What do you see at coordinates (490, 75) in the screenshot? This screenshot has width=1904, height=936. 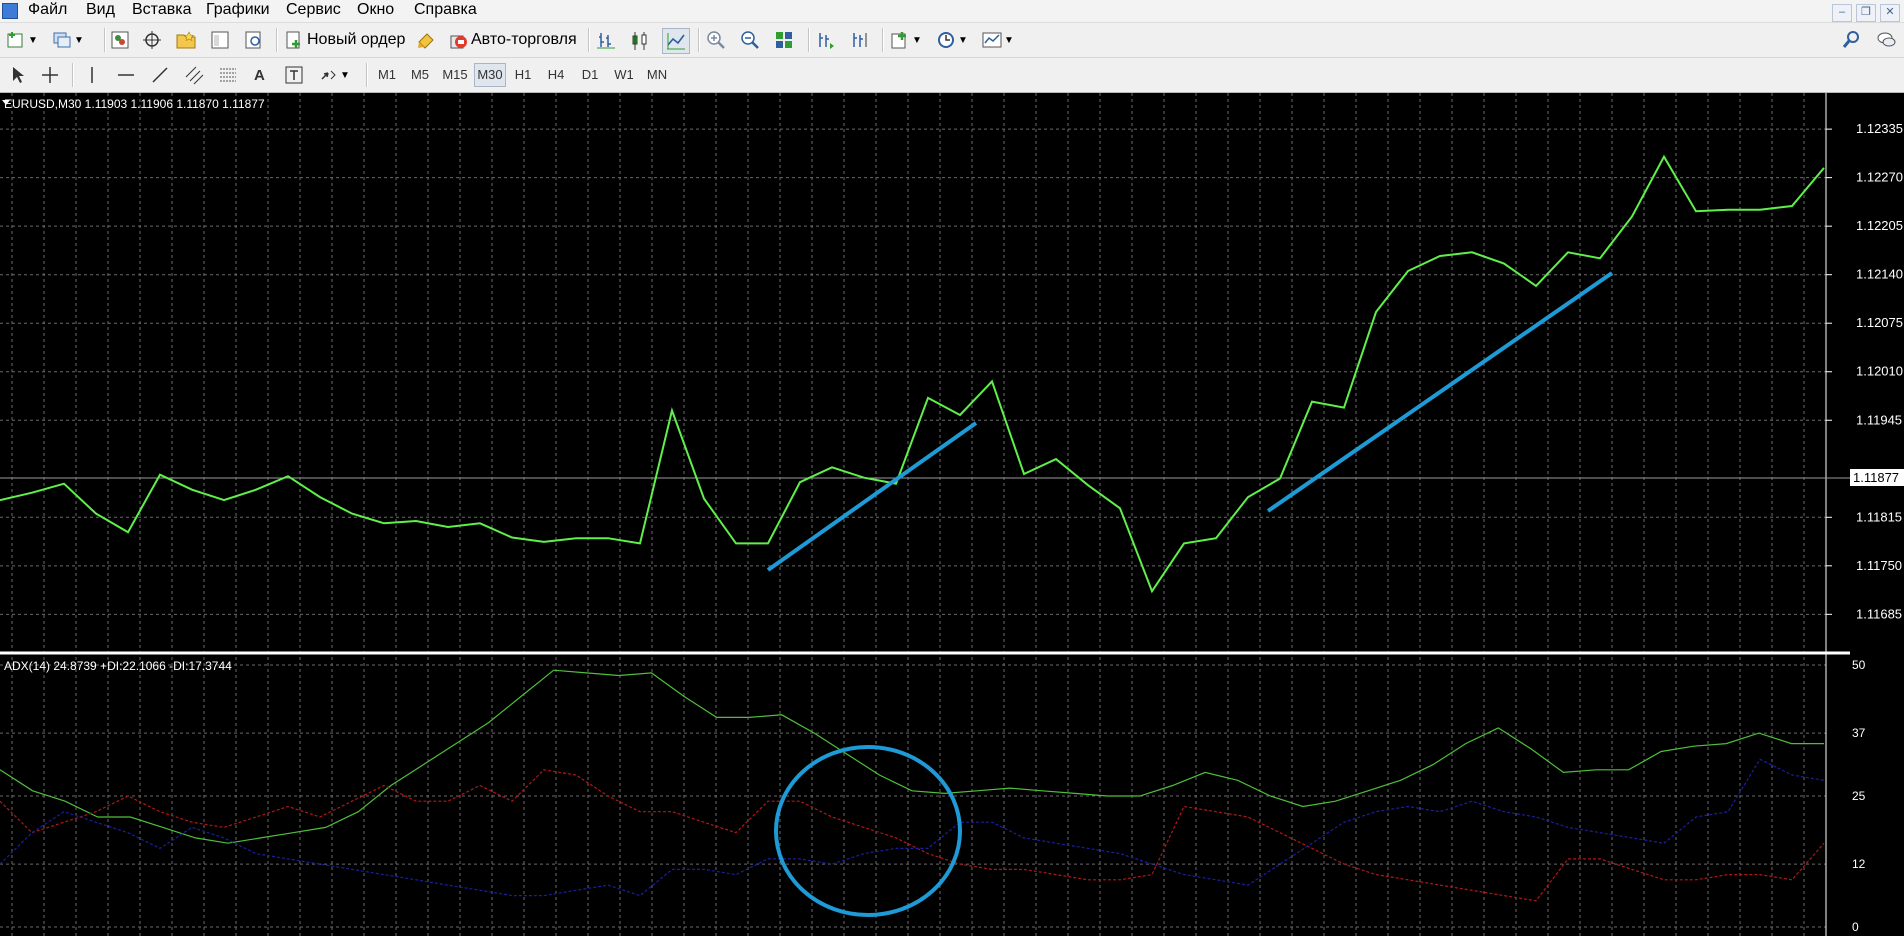 I see `tf-m30: M30` at bounding box center [490, 75].